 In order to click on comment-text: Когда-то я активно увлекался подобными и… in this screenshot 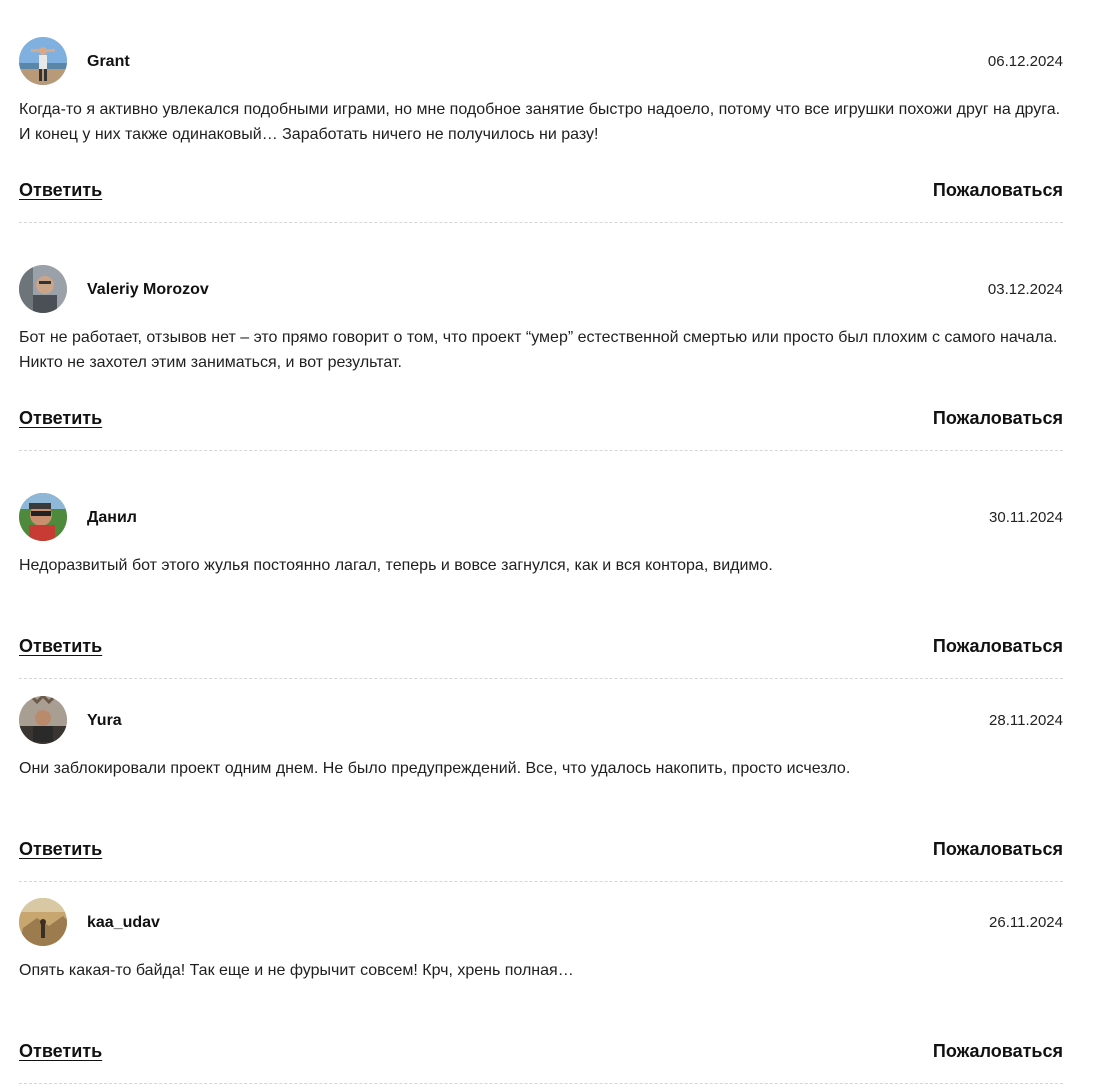, I will do `click(540, 122)`.